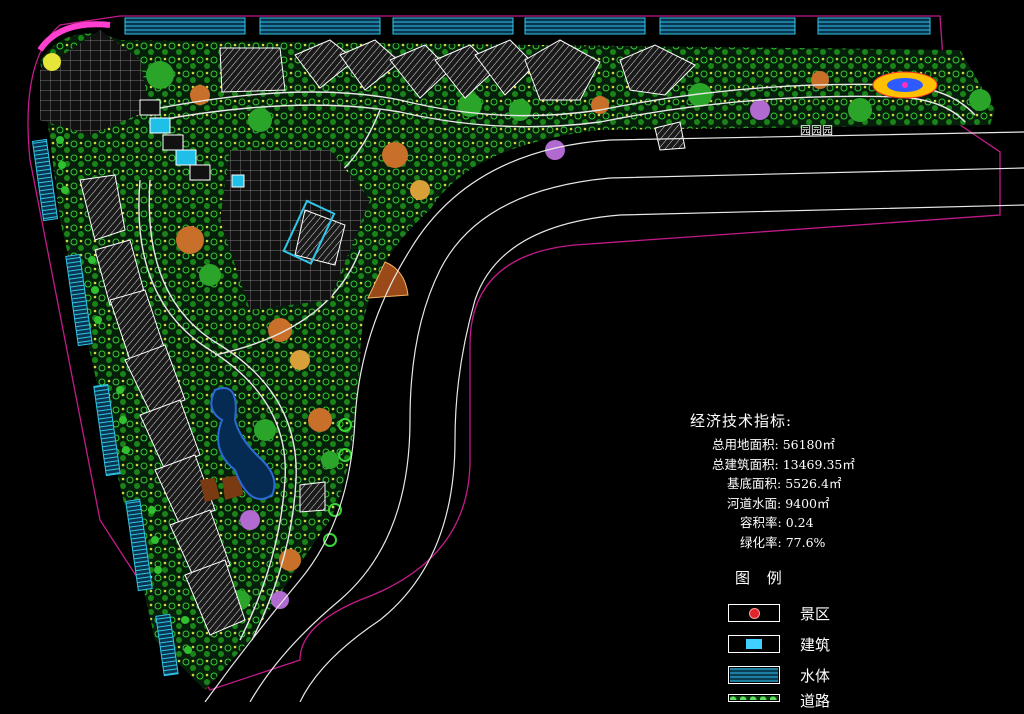 The width and height of the screenshot is (1024, 714). I want to click on indicator-value: 77.6%, so click(805, 542).